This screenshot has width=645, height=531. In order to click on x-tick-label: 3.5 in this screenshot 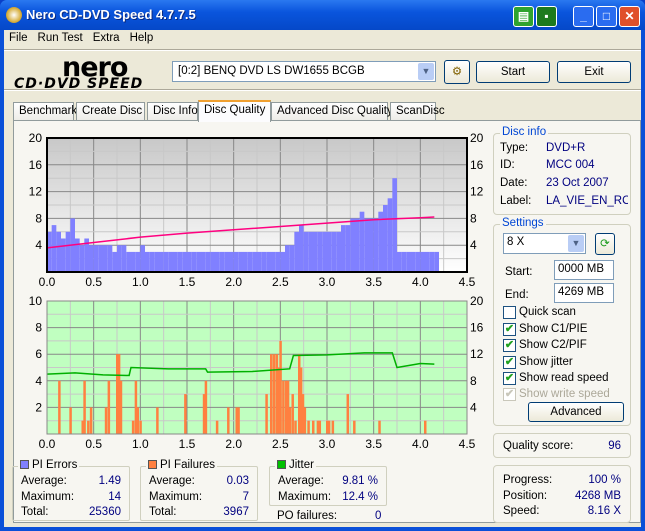, I will do `click(373, 282)`.